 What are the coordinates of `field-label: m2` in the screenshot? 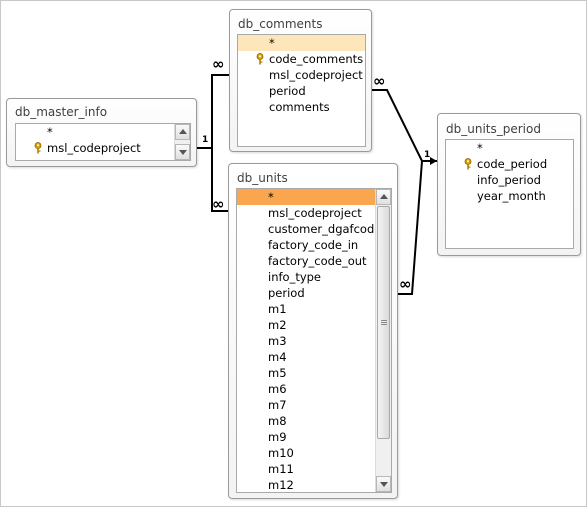 It's located at (277, 325).